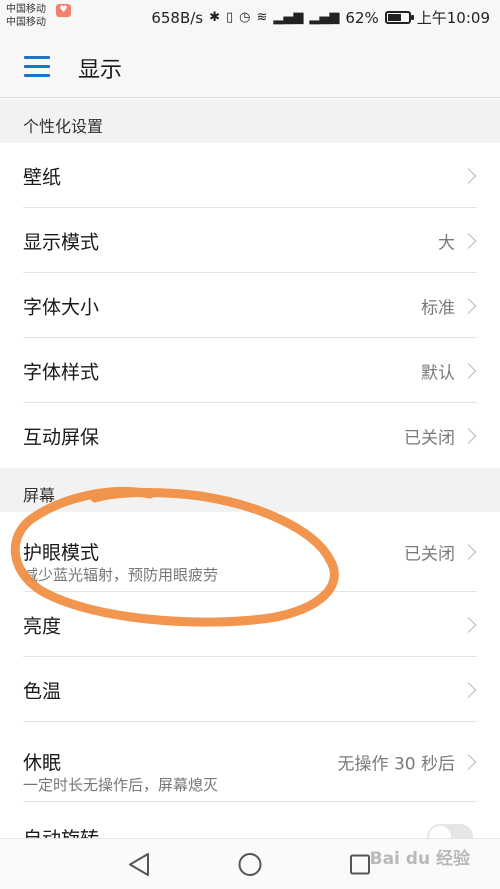 The height and width of the screenshot is (889, 500). What do you see at coordinates (121, 575) in the screenshot?
I see `row-sublabel: 减少蓝光辐射，预防用眼疲劳` at bounding box center [121, 575].